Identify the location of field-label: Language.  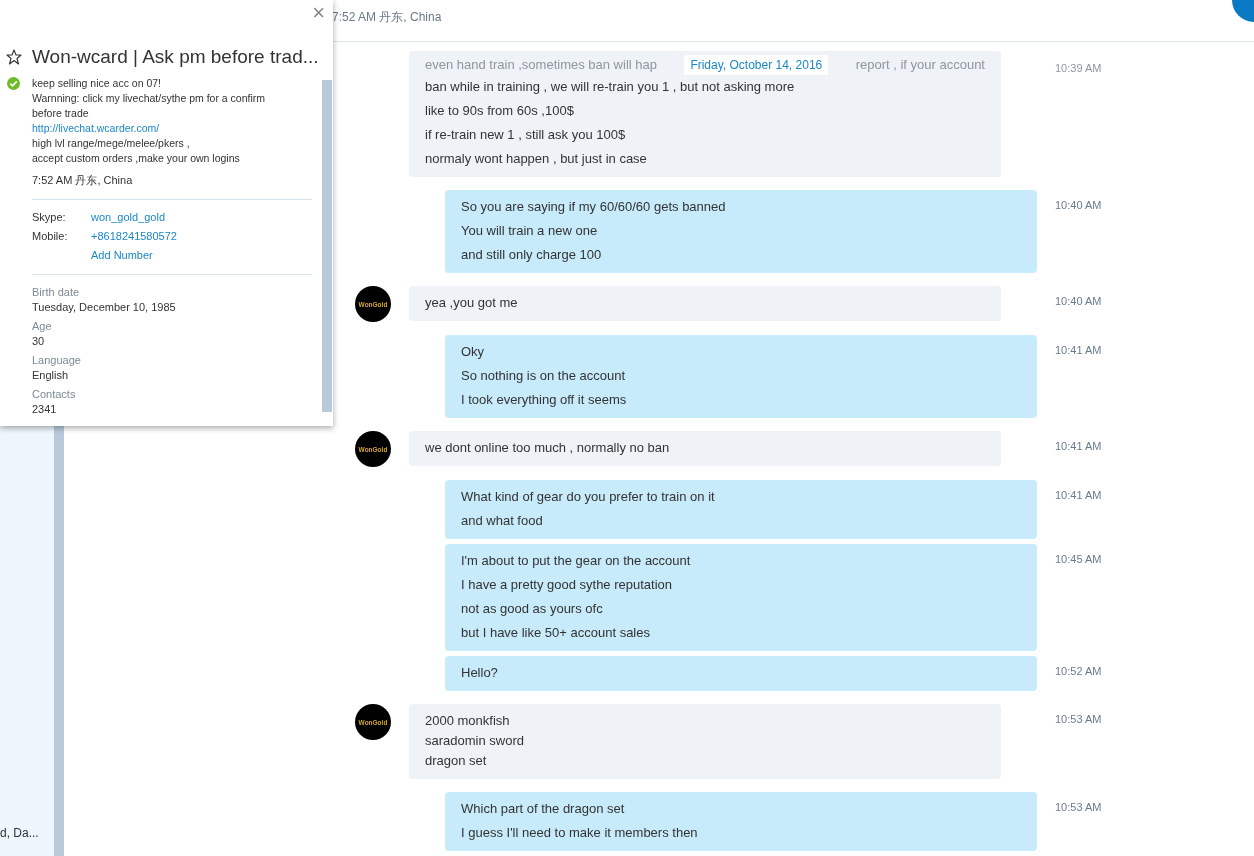
(57, 360).